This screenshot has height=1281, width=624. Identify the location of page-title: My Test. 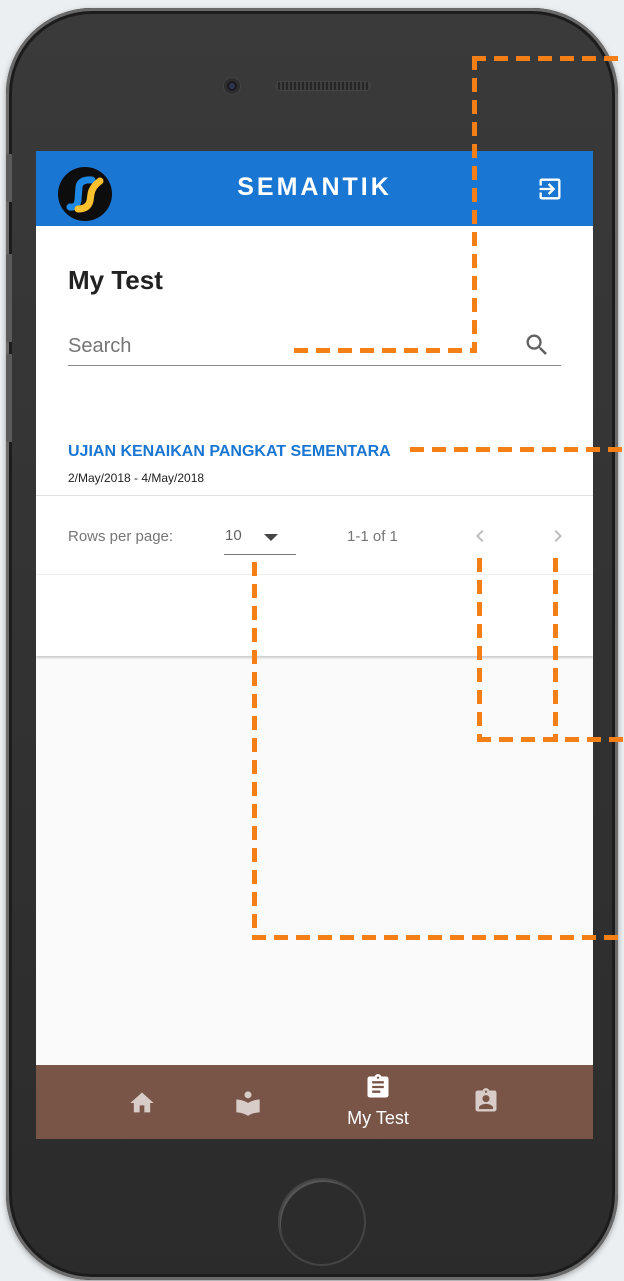
(115, 280).